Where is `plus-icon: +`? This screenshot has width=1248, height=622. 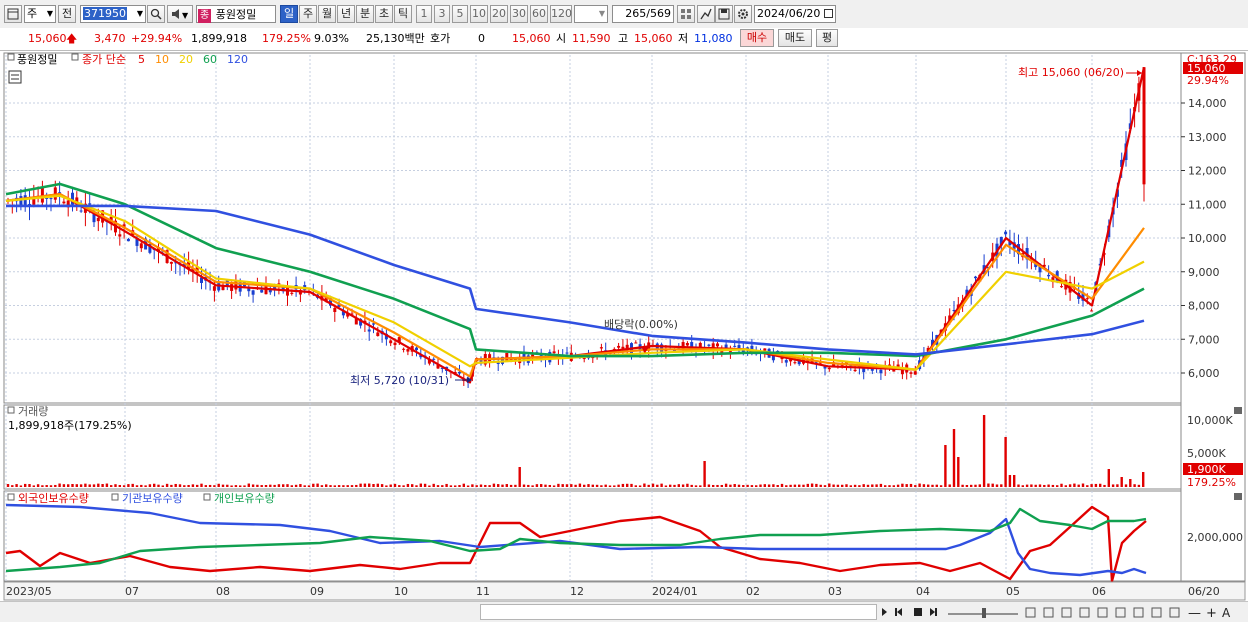 plus-icon: + is located at coordinates (1211, 613).